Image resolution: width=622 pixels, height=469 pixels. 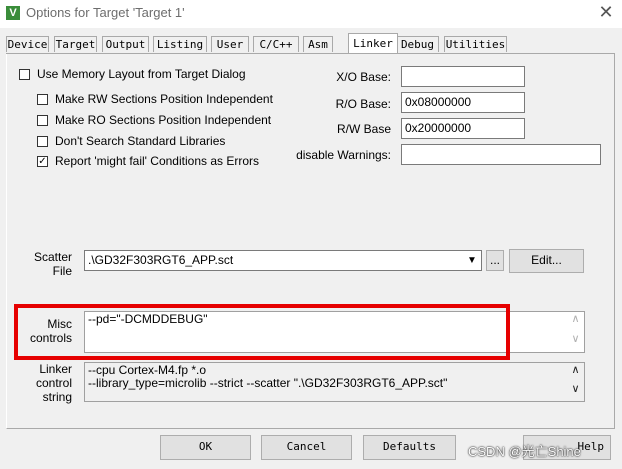 What do you see at coordinates (141, 74) in the screenshot?
I see `use-memory-layout-label: Use Memory Layout from Target Dialog` at bounding box center [141, 74].